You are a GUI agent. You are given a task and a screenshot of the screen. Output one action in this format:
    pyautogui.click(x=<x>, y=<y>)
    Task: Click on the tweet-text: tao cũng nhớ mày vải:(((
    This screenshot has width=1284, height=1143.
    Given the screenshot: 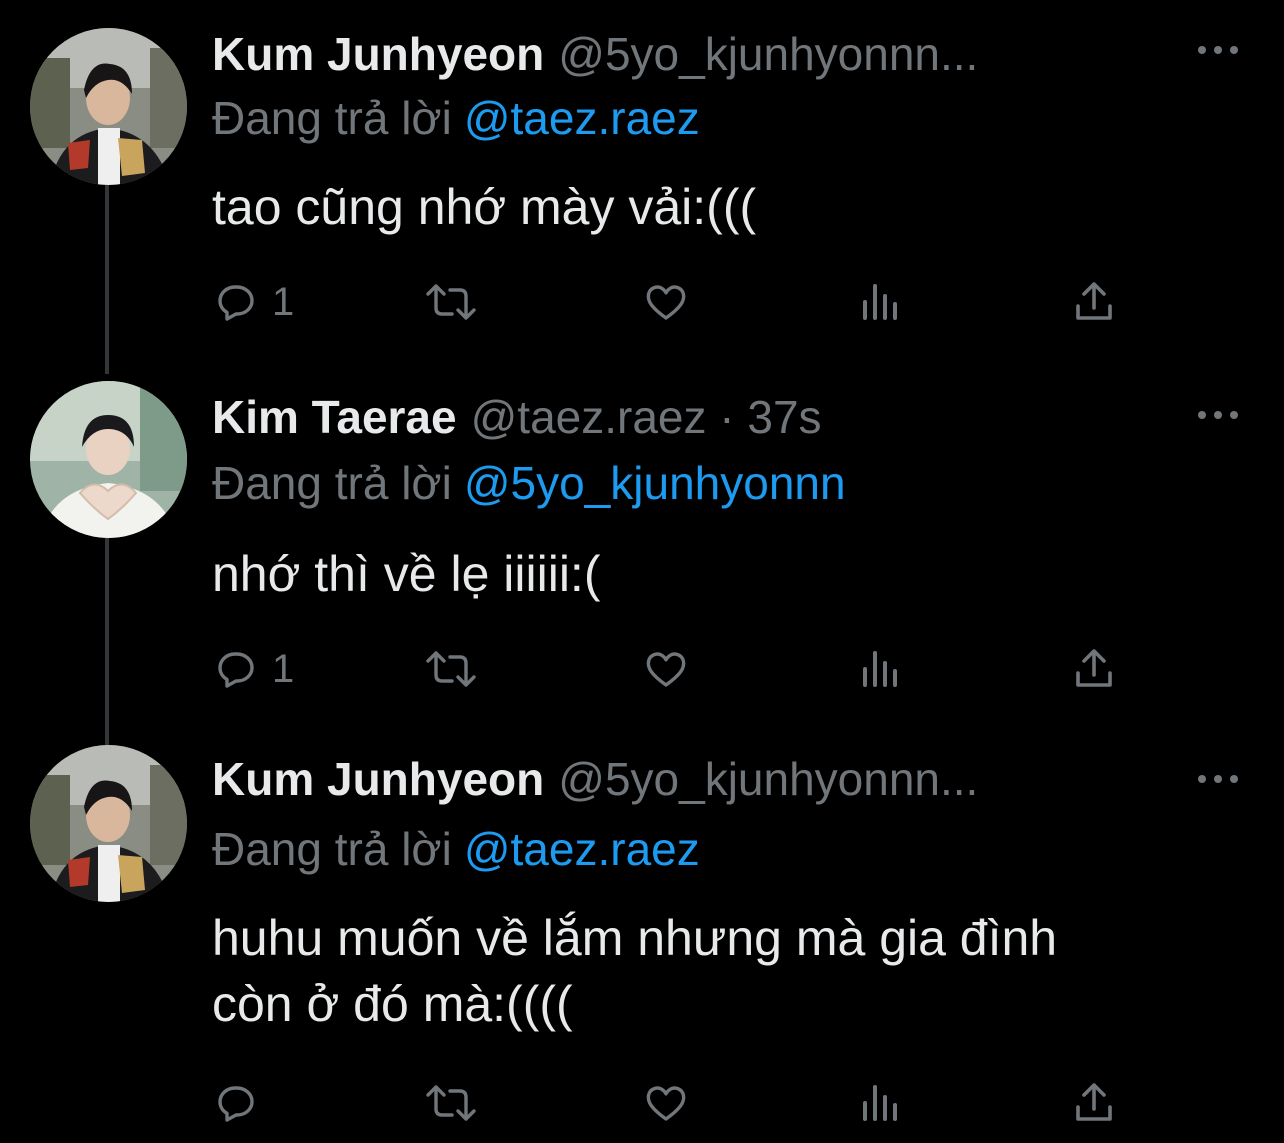 What is the action you would take?
    pyautogui.click(x=732, y=207)
    